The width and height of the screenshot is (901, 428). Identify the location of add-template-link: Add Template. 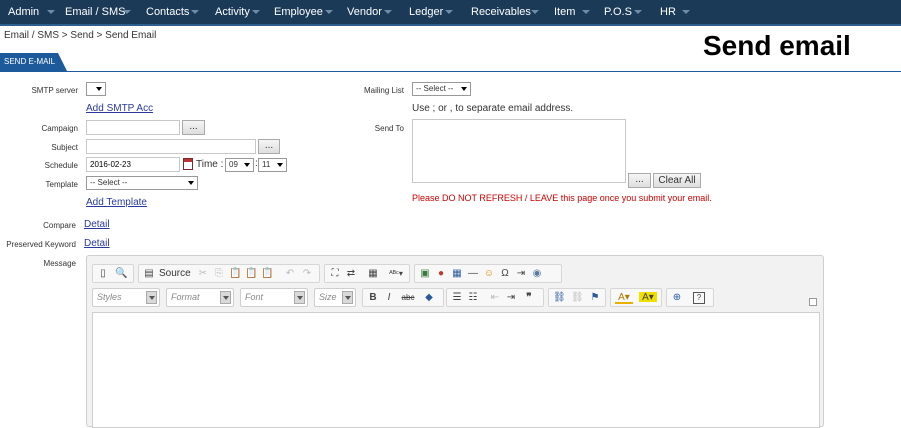
(116, 202).